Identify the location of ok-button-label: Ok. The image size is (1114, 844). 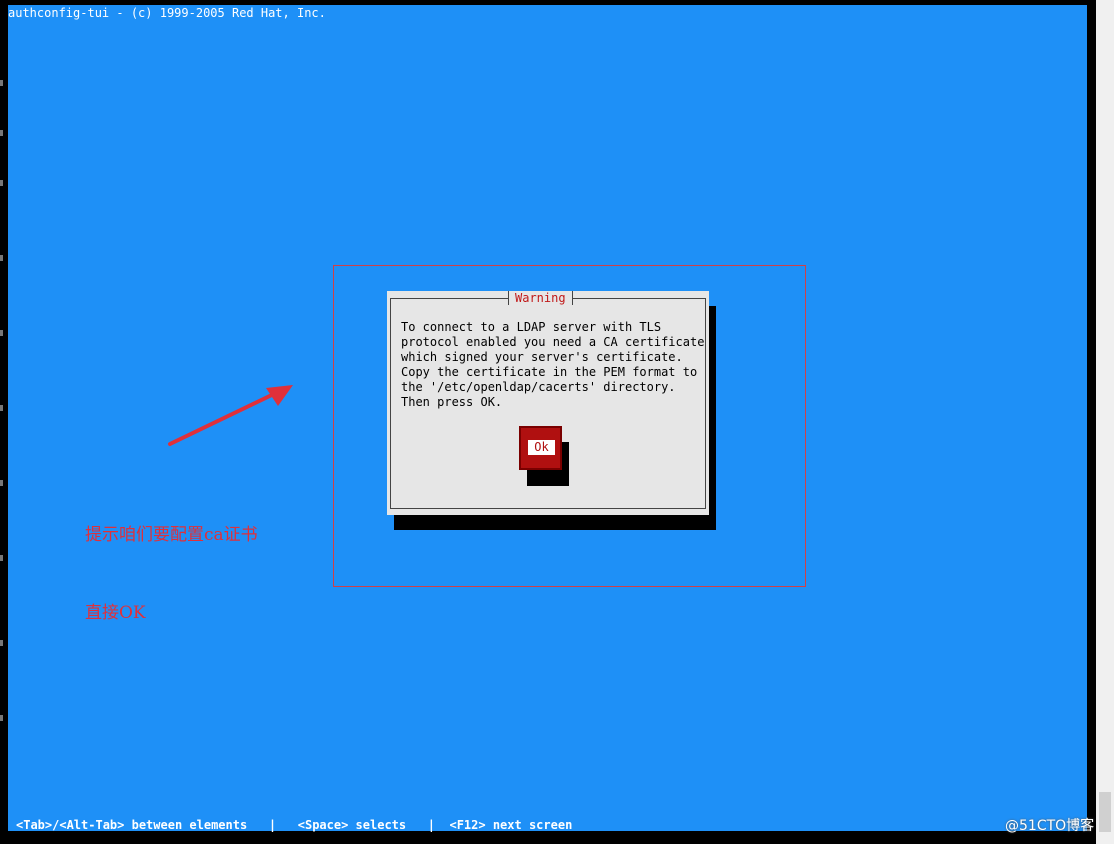
(541, 447).